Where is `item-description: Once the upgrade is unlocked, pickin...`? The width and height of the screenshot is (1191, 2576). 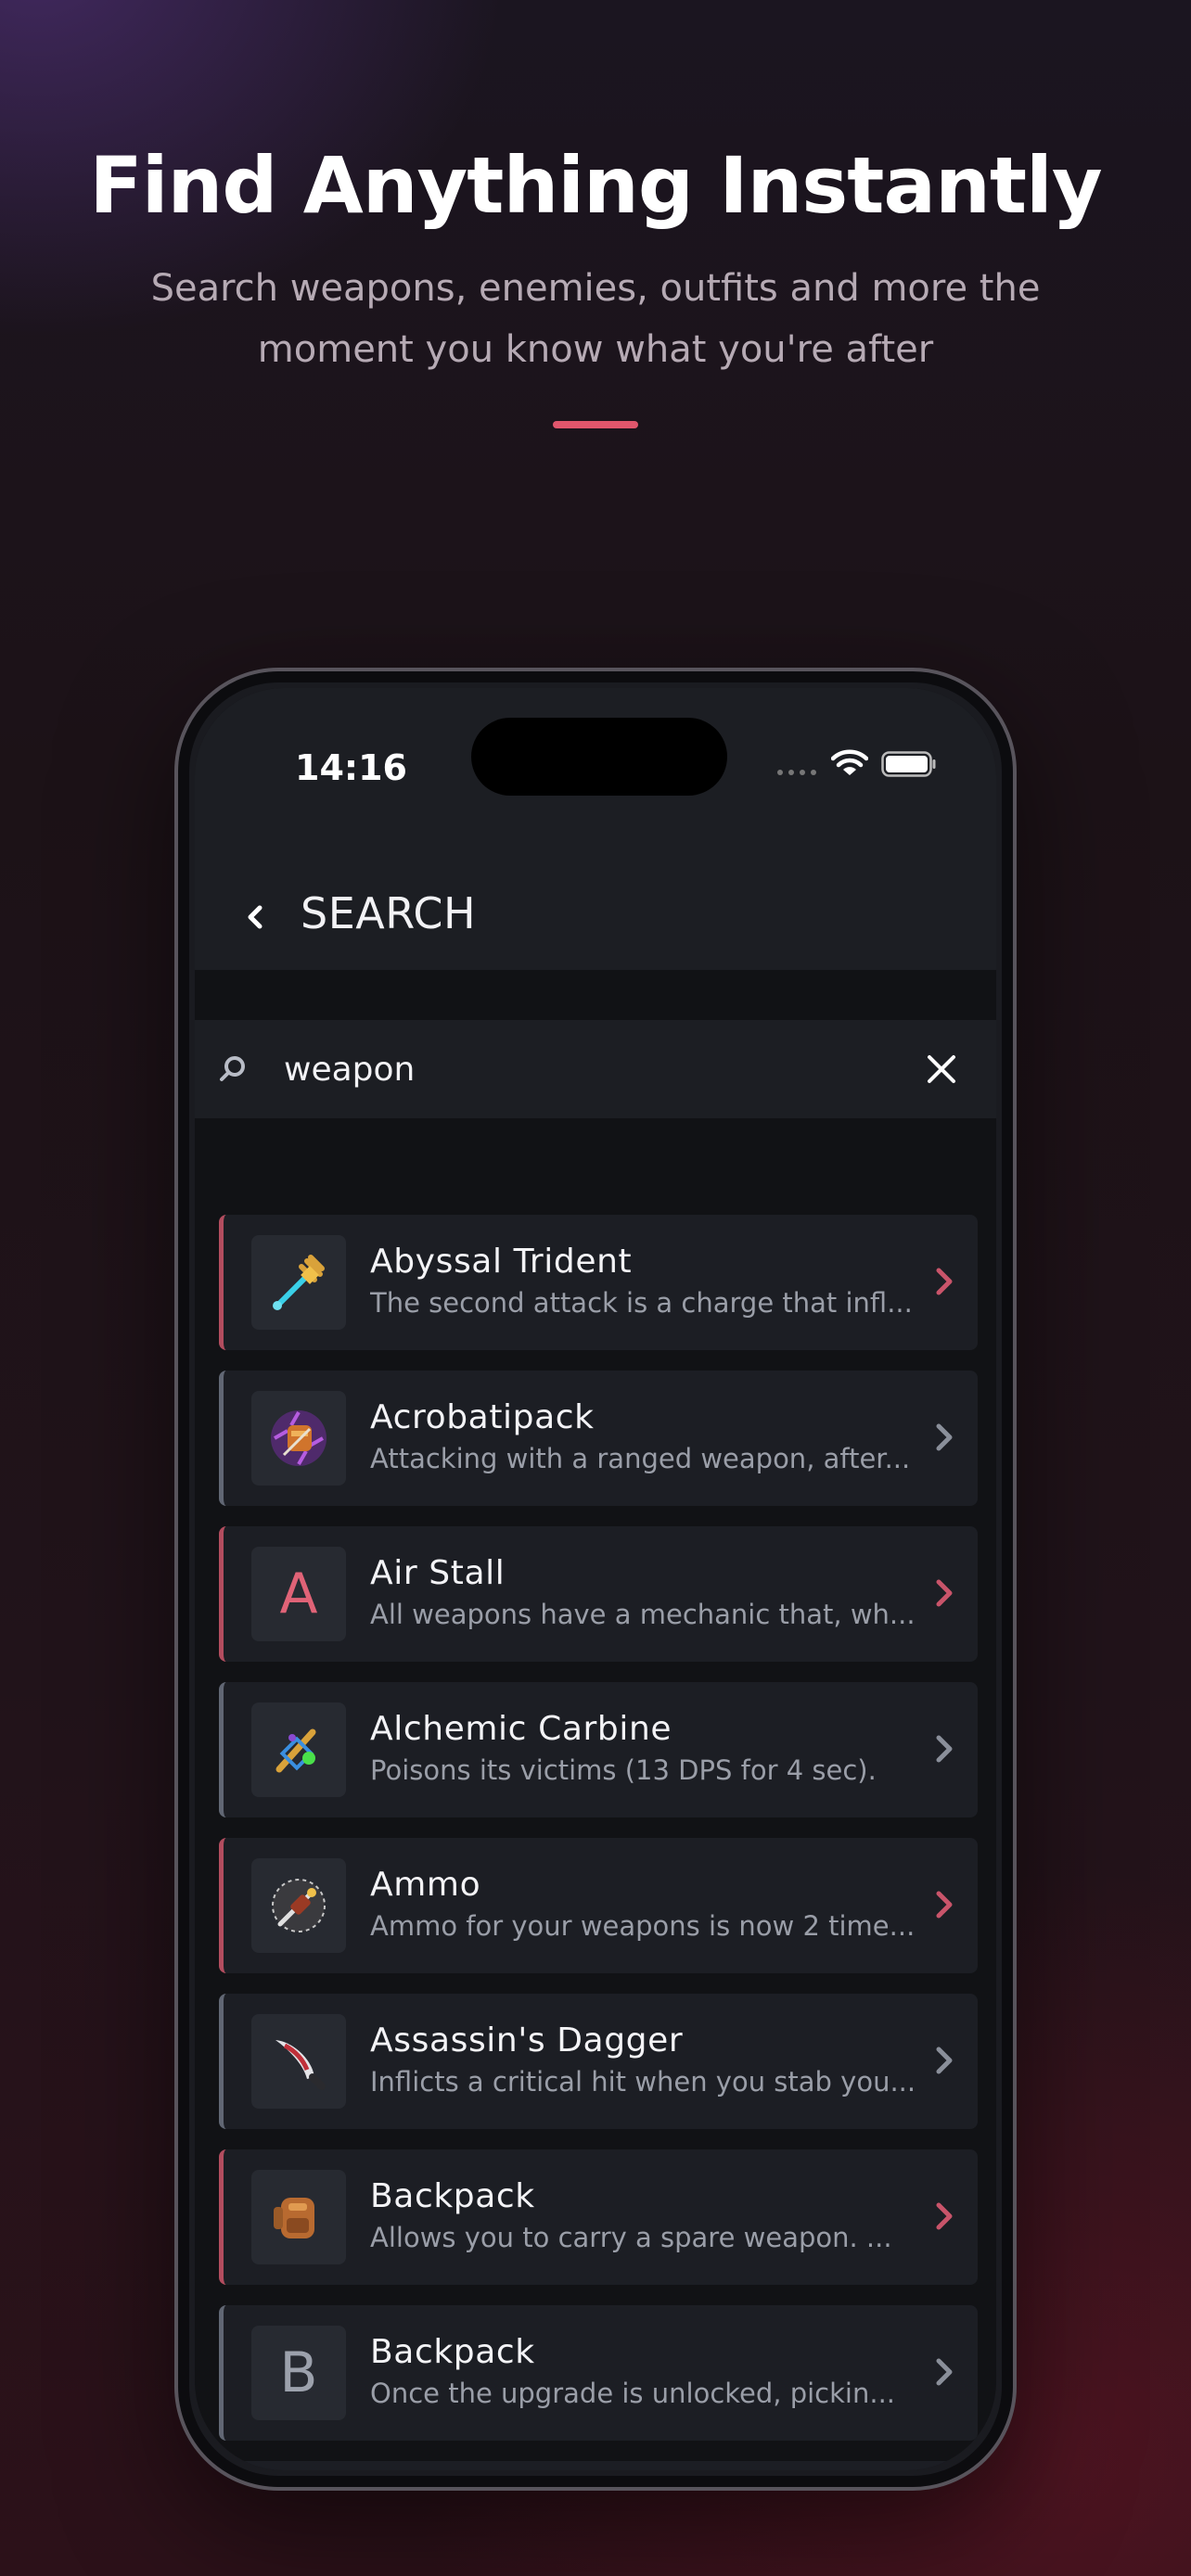
item-description: Once the upgrade is unlocked, pickin... is located at coordinates (633, 2393).